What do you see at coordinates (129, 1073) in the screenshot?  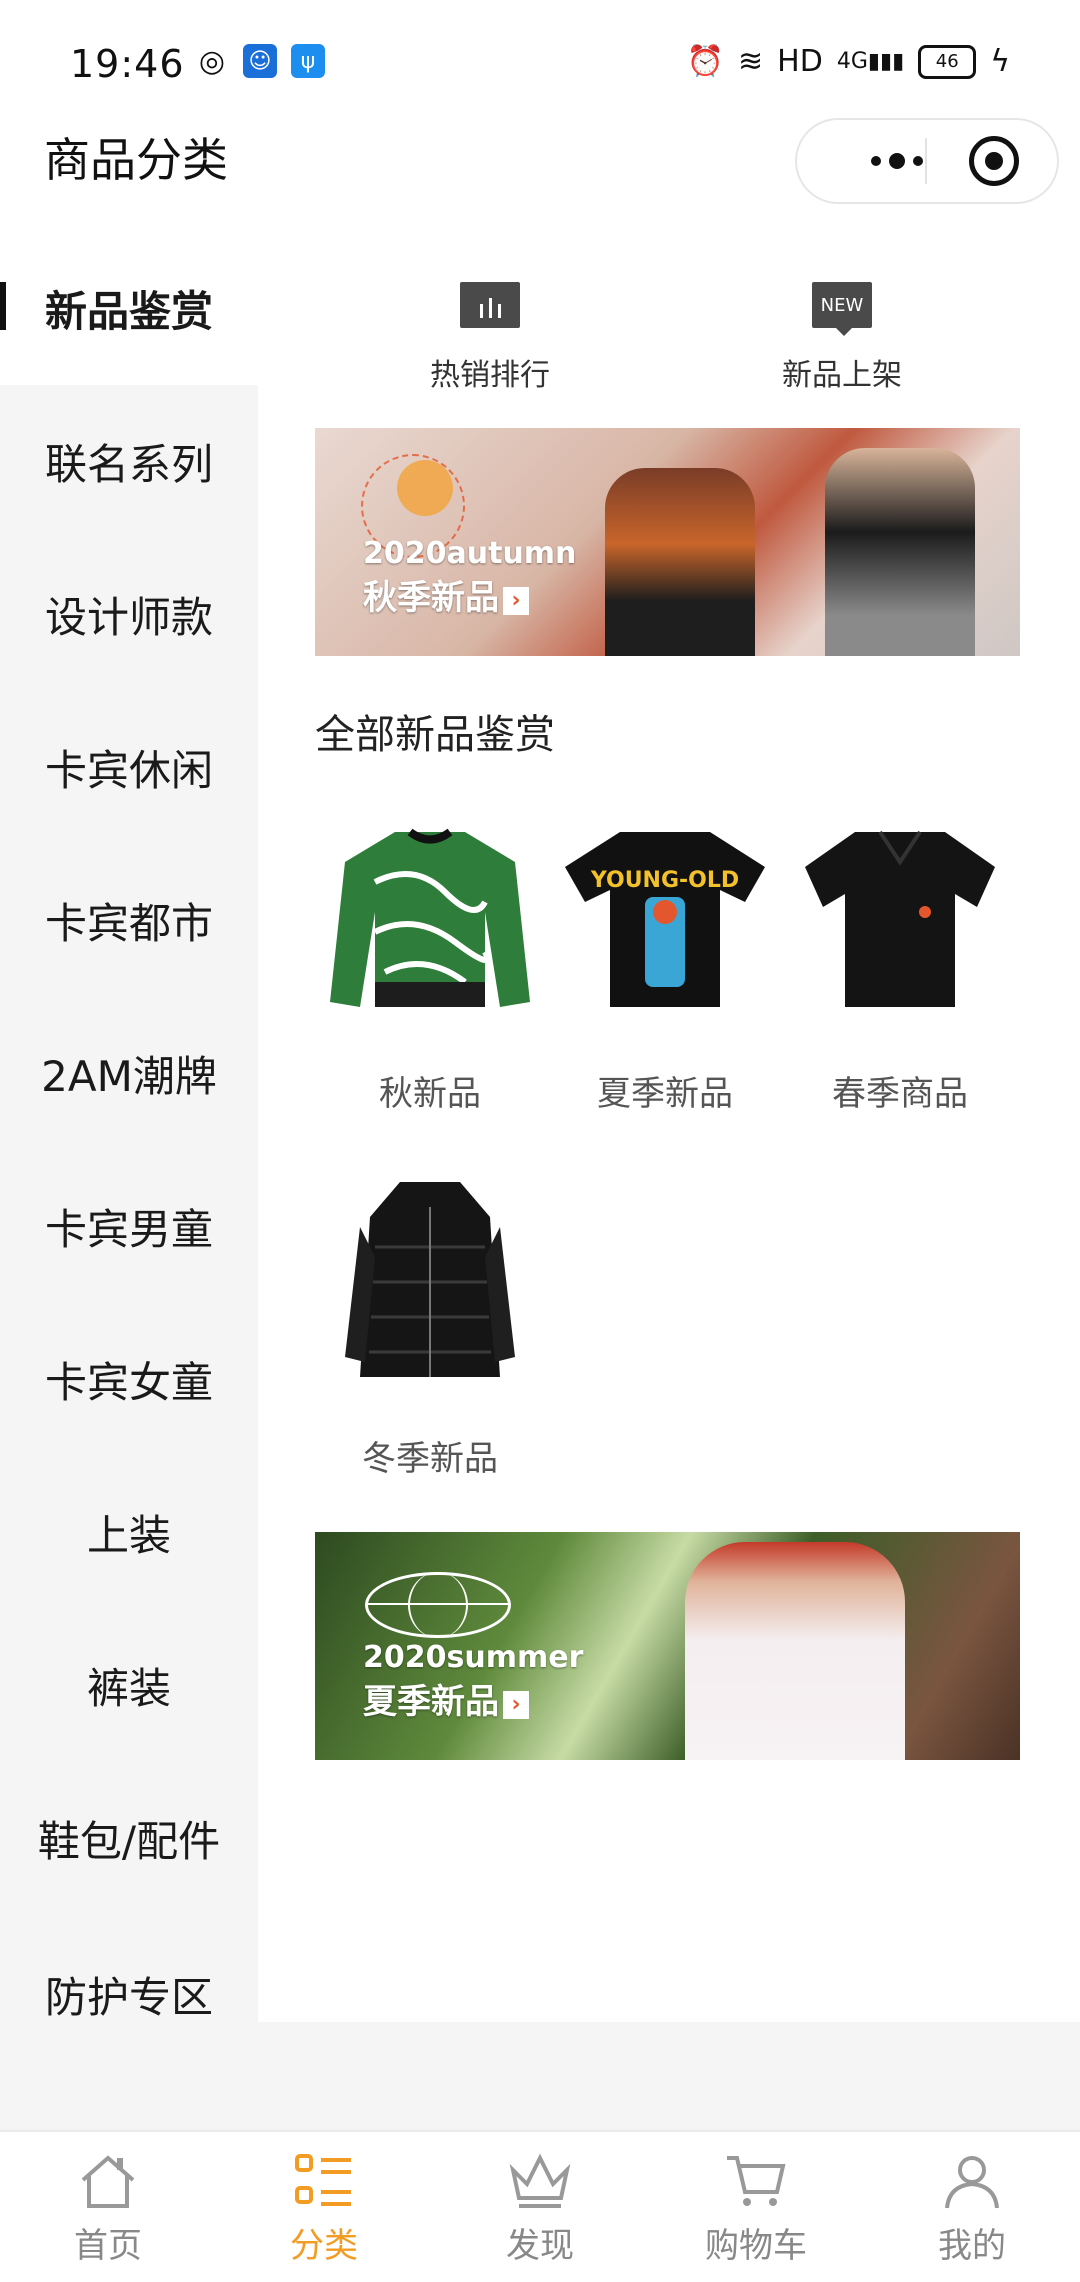 I see `sidebar-item-2am: 2AM潮牌` at bounding box center [129, 1073].